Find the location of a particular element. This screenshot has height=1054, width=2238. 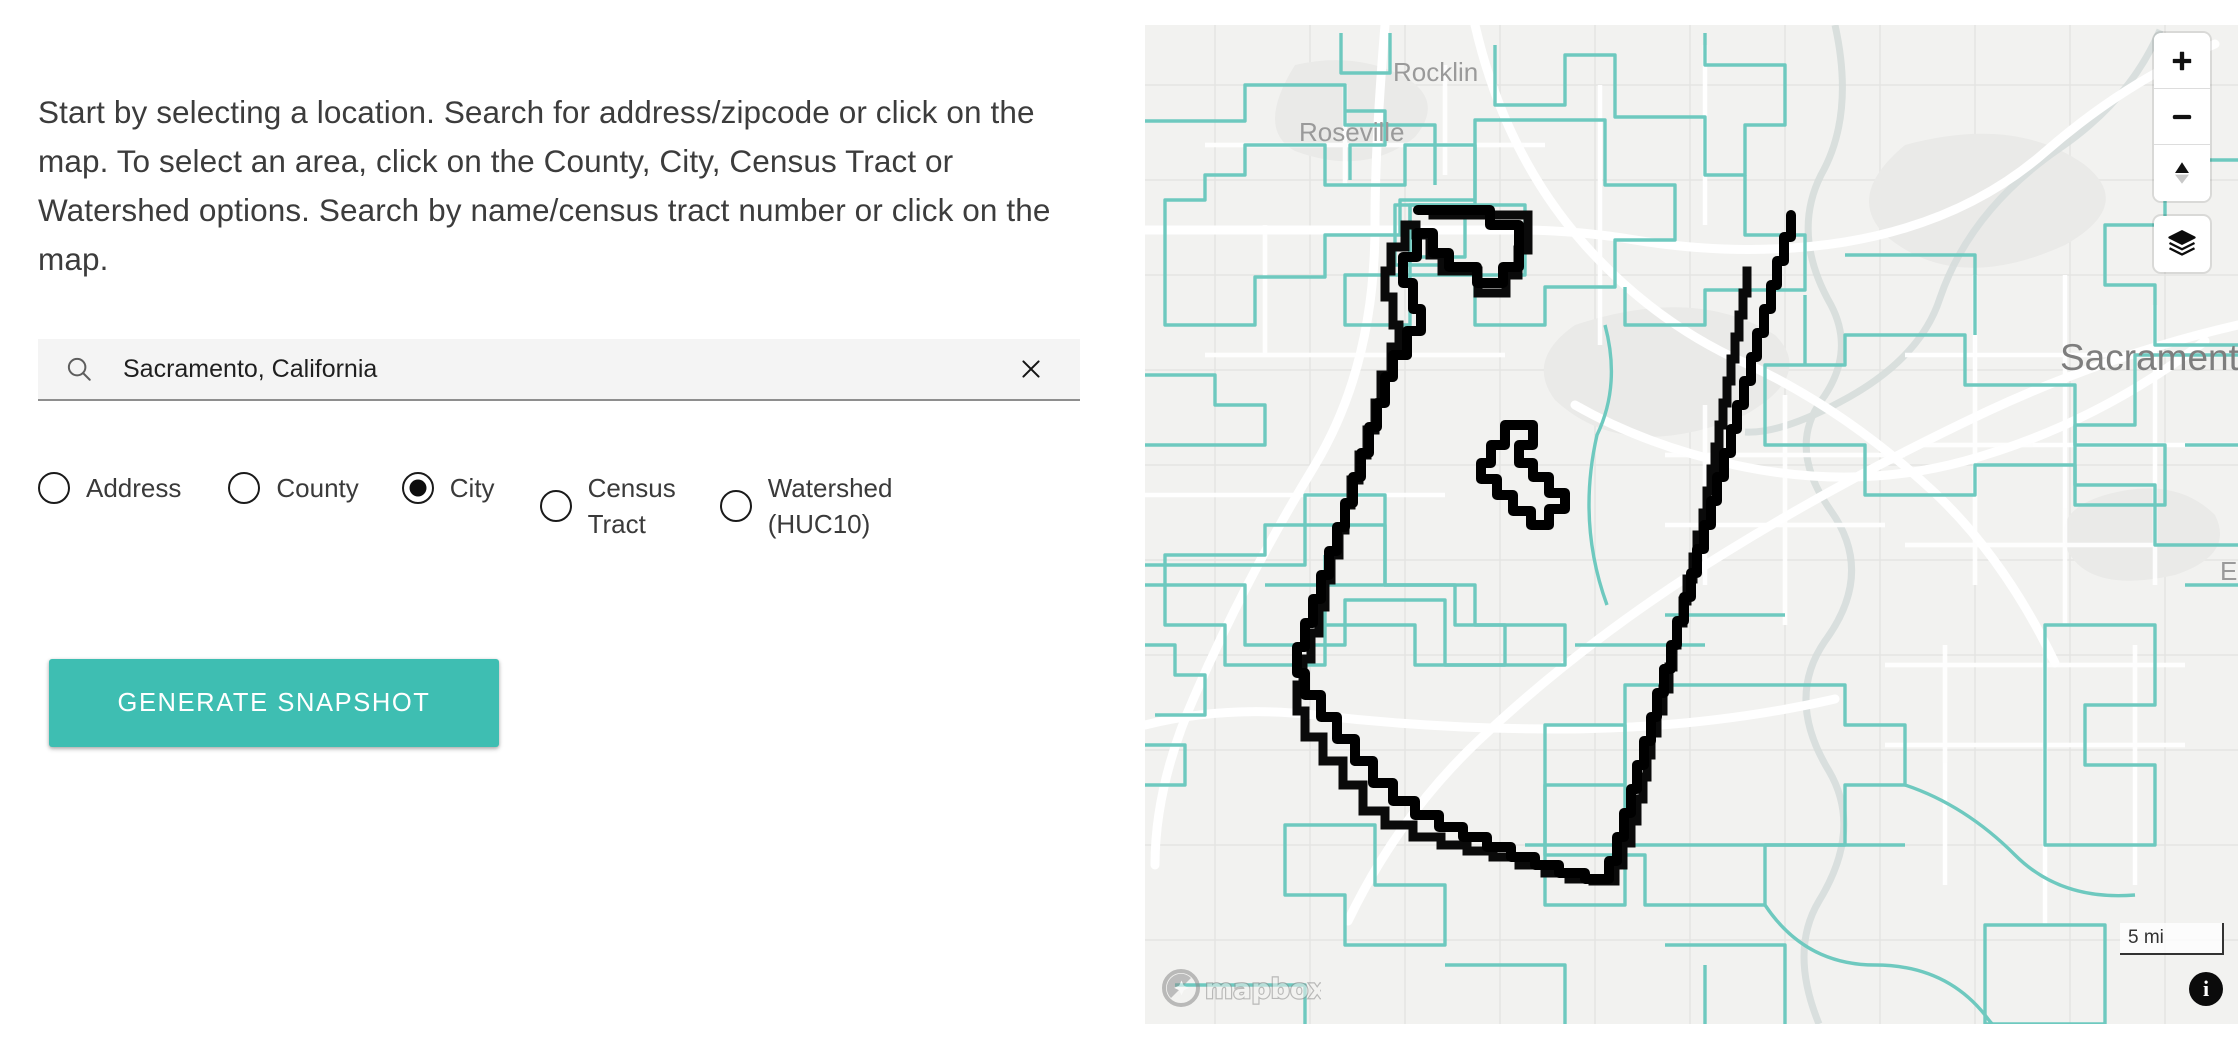

map-navigation-controls is located at coordinates (2182, 117).